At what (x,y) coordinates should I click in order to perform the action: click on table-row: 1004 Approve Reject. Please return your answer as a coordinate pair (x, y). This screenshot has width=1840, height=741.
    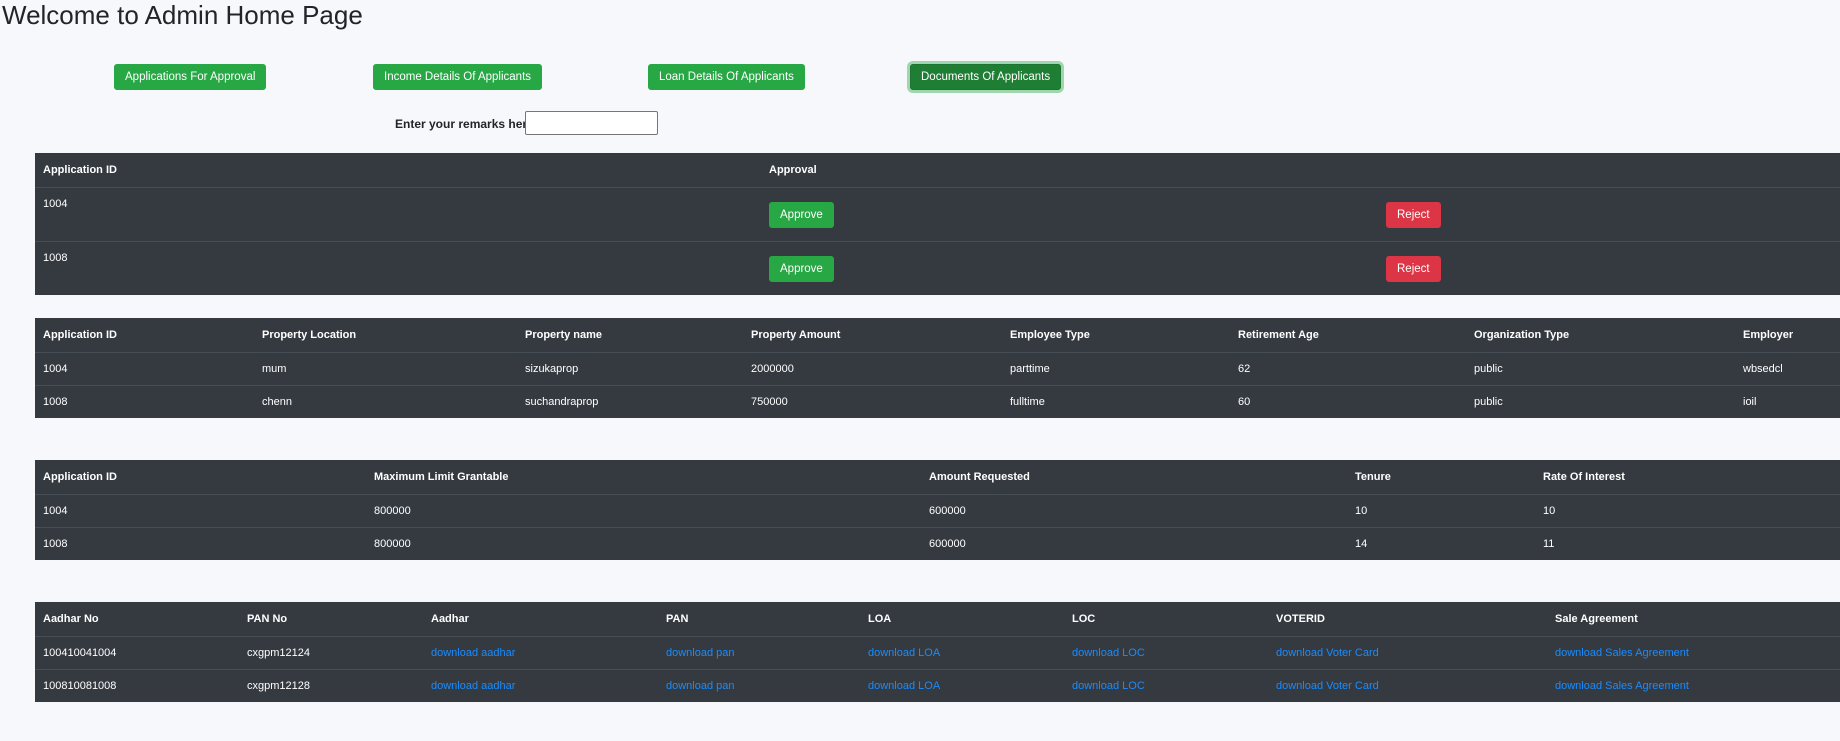
    Looking at the image, I should click on (937, 214).